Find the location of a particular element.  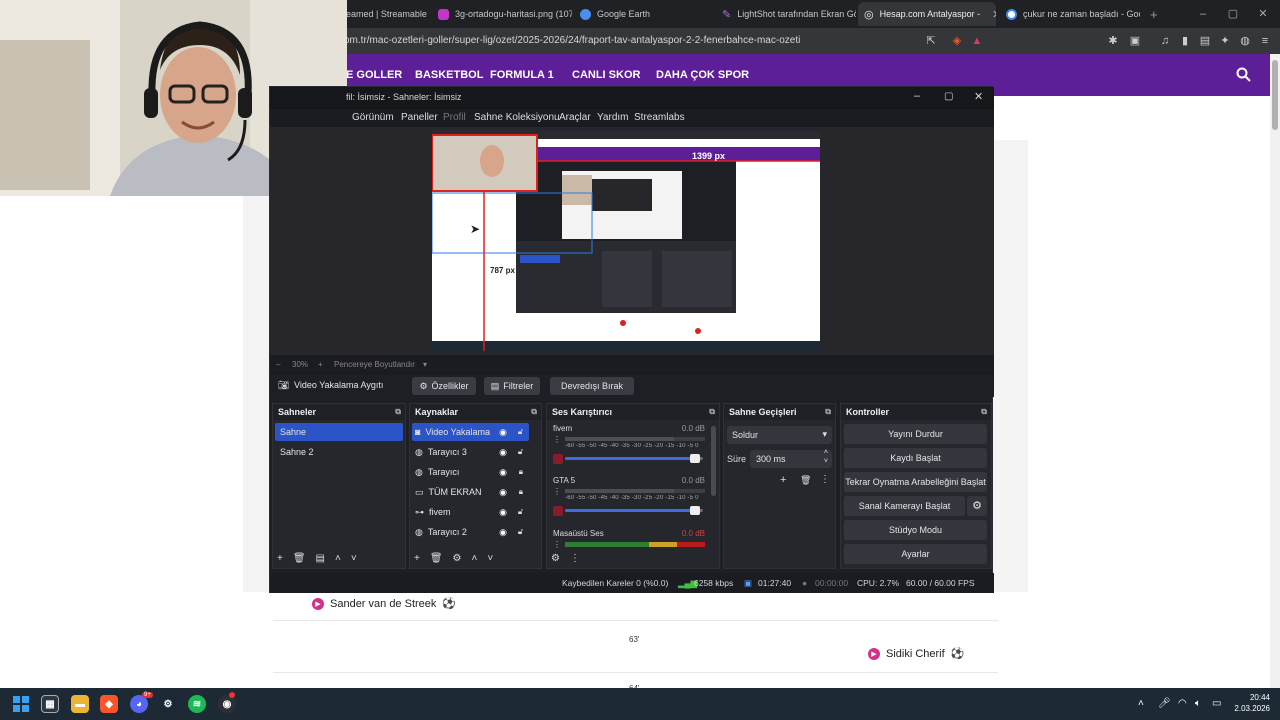

share-icon: ⇱ is located at coordinates (931, 41).